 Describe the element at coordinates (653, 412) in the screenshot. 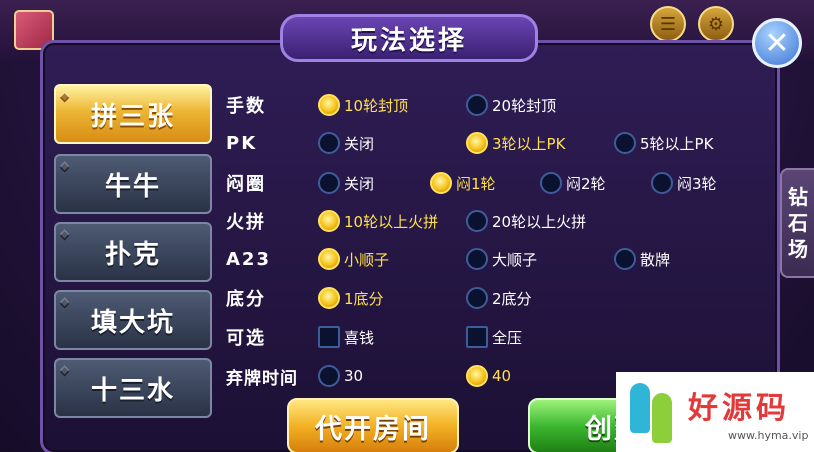

I see `watermark-logo-icon` at that location.